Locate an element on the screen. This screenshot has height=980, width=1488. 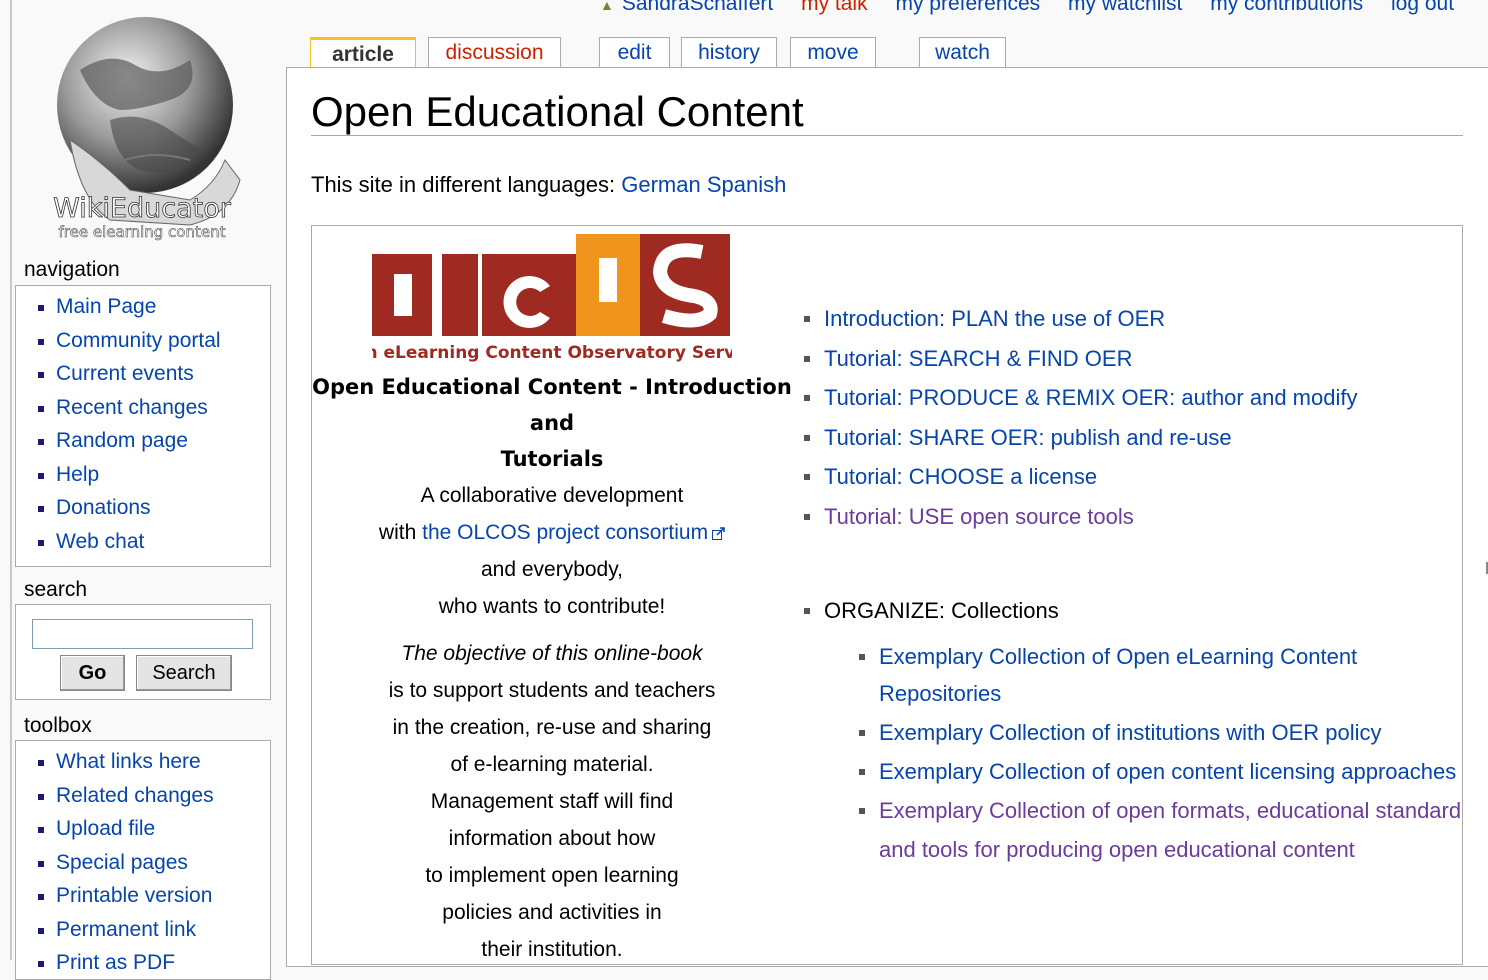
wikieducator-logo: WikiEducator free elearning content is located at coordinates (142, 127).